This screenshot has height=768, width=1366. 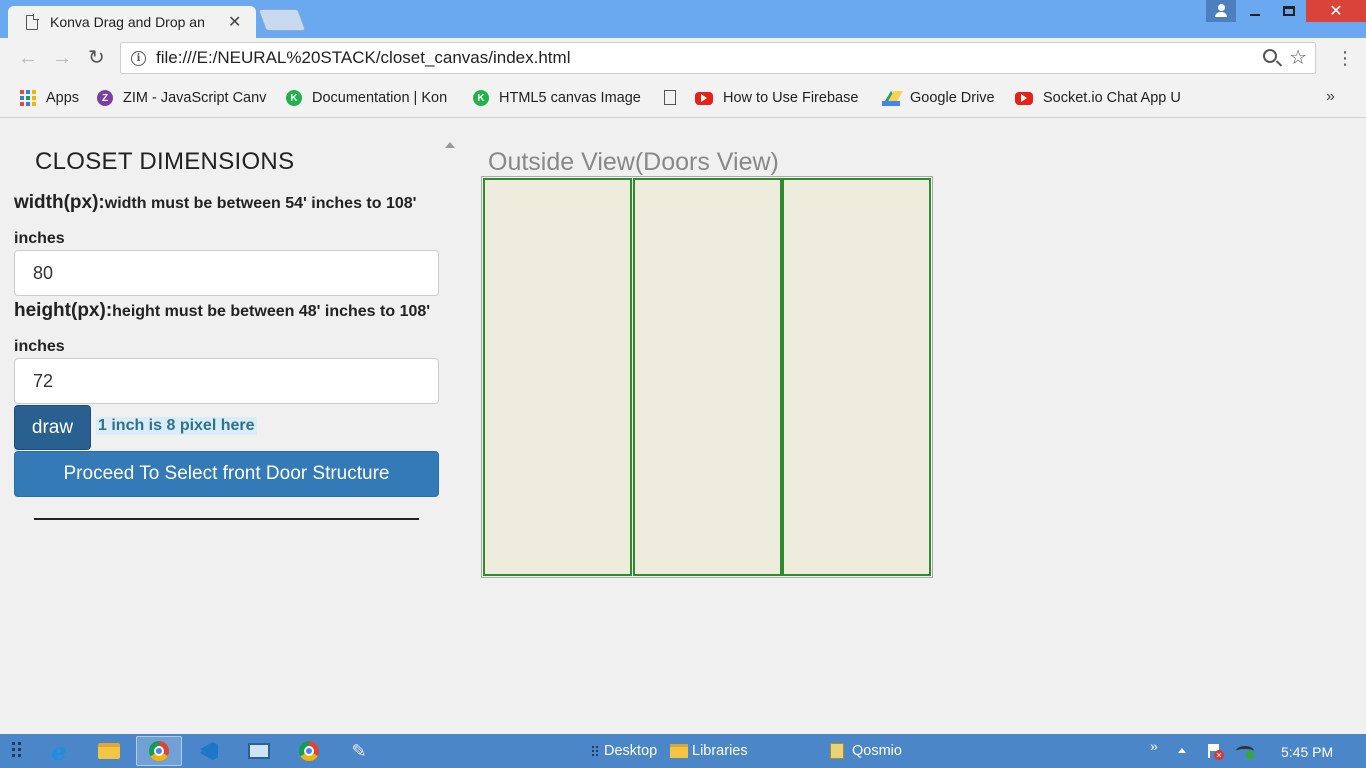 I want to click on apps-grid-icon, so click(x=28, y=98).